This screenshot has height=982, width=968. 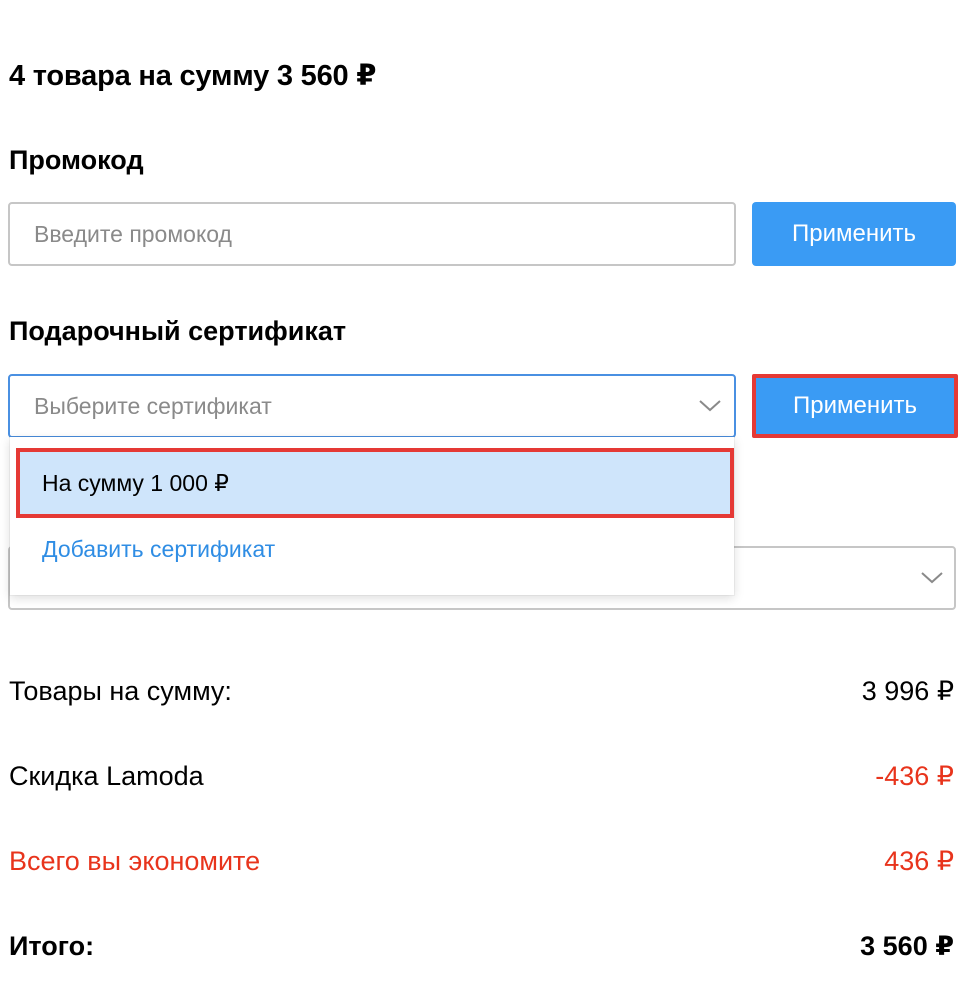 What do you see at coordinates (907, 691) in the screenshot?
I see `totals-value: 3 996 ₽` at bounding box center [907, 691].